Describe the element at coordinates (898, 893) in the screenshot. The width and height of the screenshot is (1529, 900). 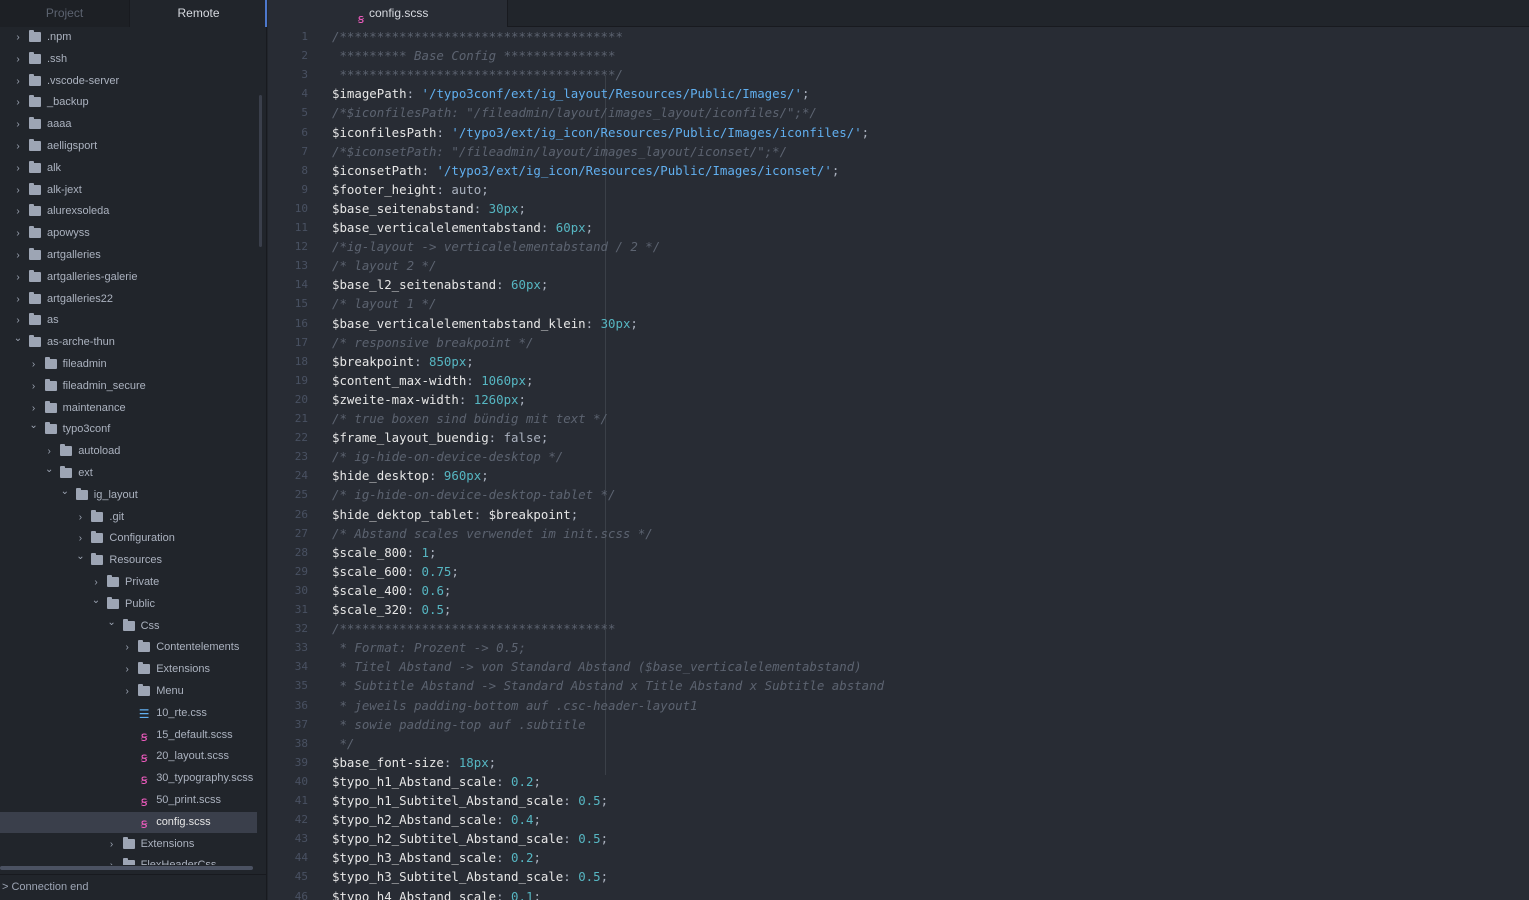
I see `code-line: 46 $typo_h4_Abstand_scale: 0.1;` at that location.